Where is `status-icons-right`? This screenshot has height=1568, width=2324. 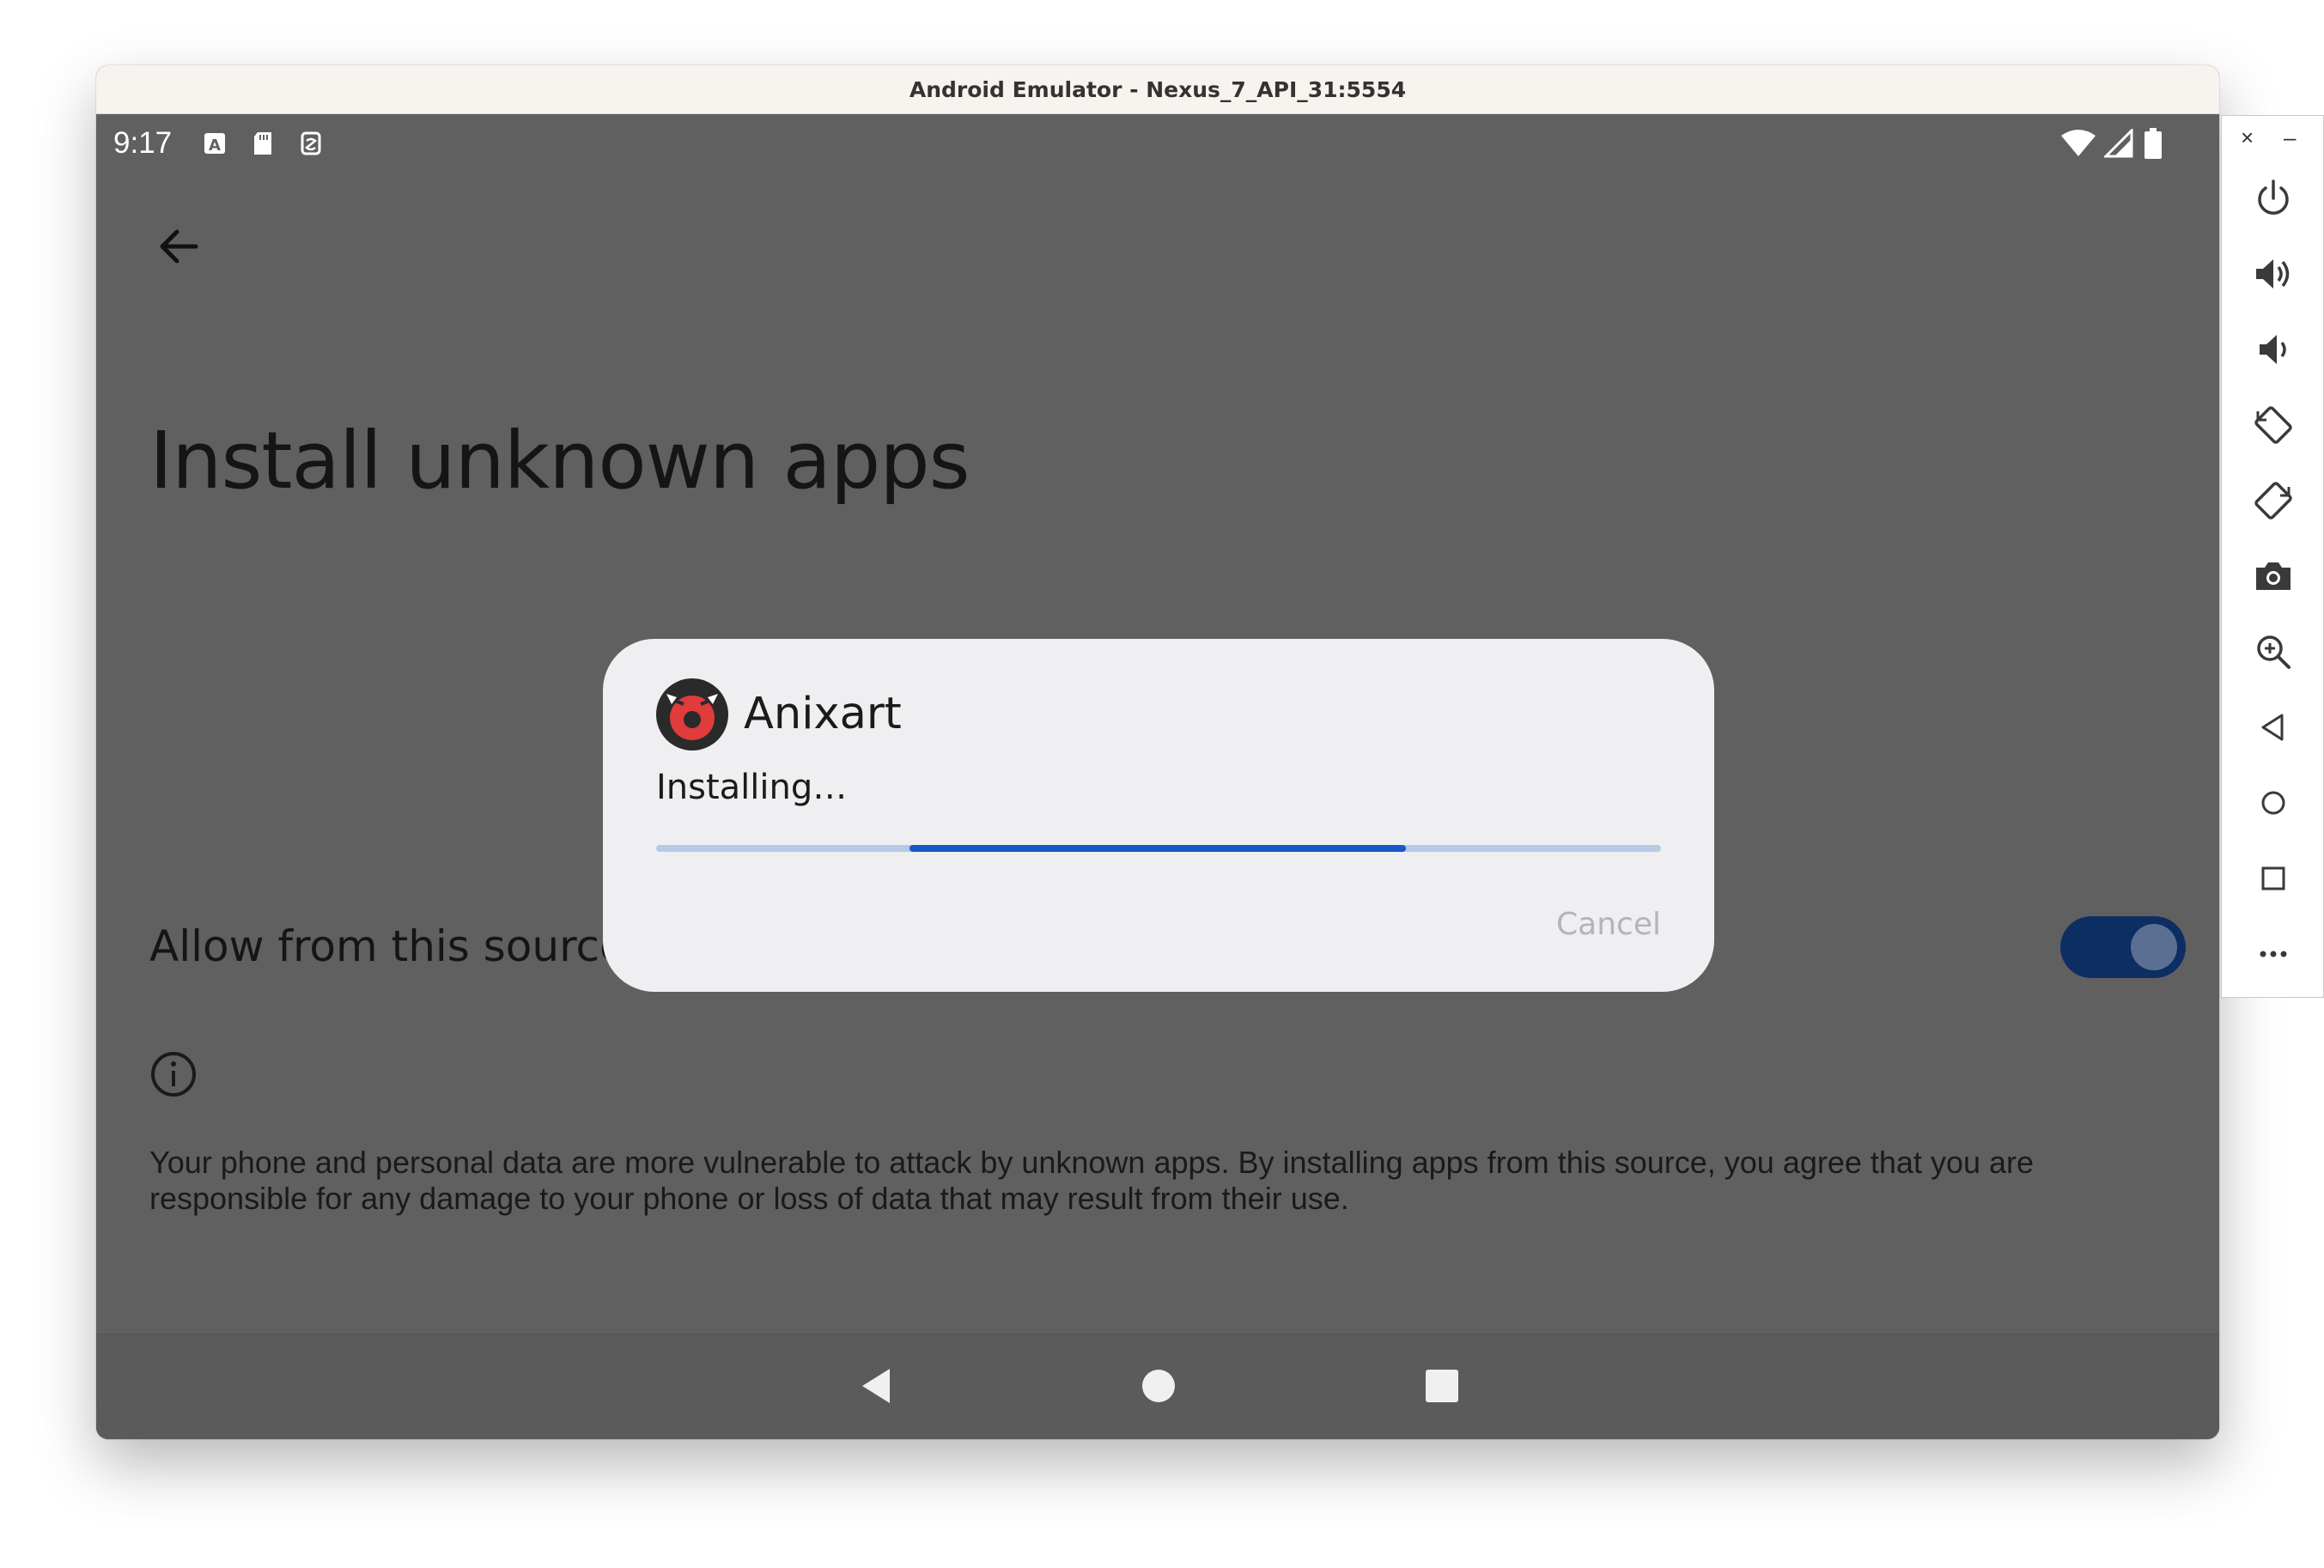
status-icons-right is located at coordinates (2113, 143).